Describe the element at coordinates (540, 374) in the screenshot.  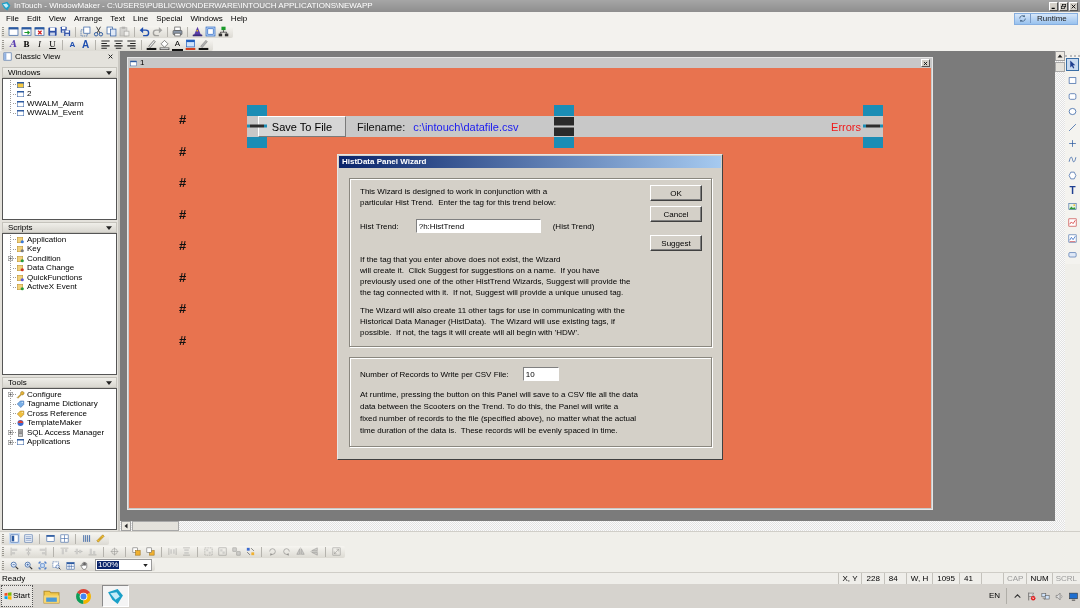
I see `records-field: 10` at that location.